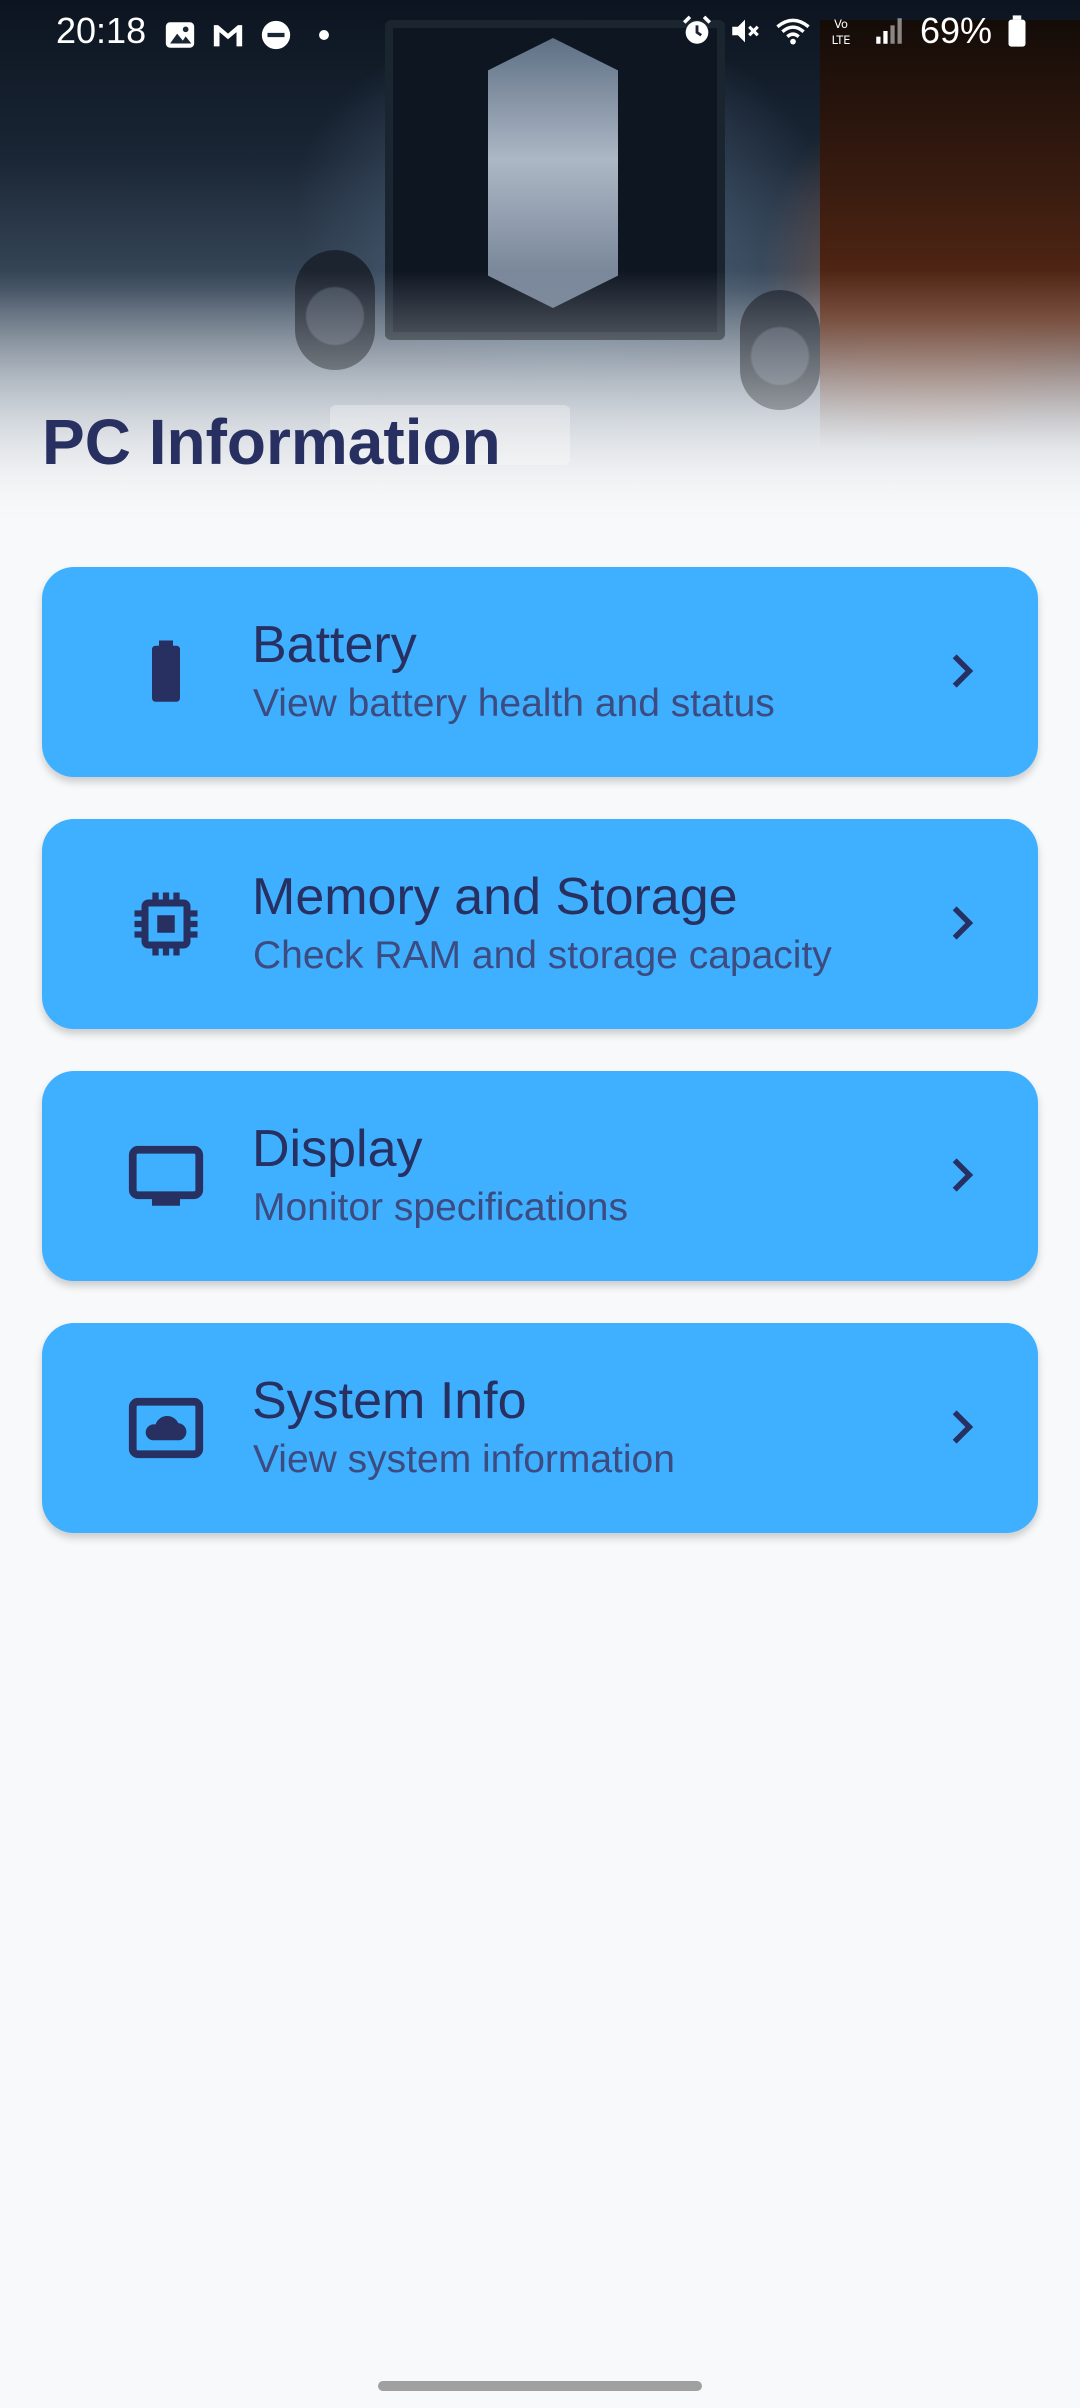 The width and height of the screenshot is (1080, 2408). I want to click on wifi-icon, so click(793, 31).